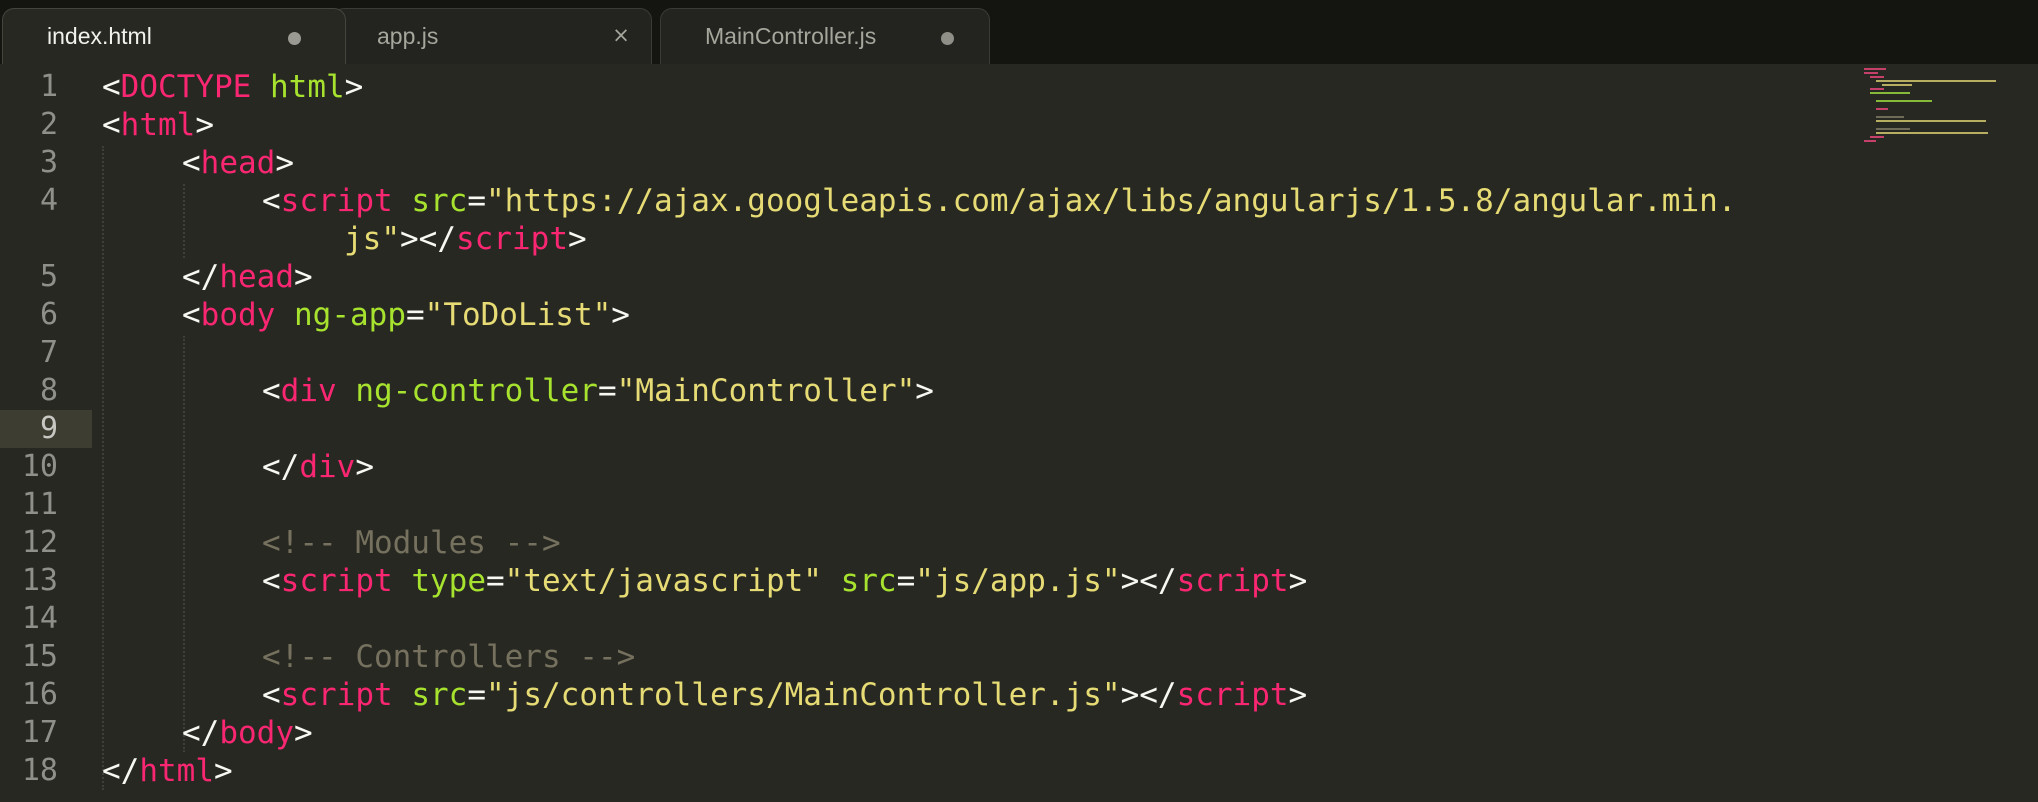  I want to click on code-line: <div ng-controller="MainController">, so click(598, 391).